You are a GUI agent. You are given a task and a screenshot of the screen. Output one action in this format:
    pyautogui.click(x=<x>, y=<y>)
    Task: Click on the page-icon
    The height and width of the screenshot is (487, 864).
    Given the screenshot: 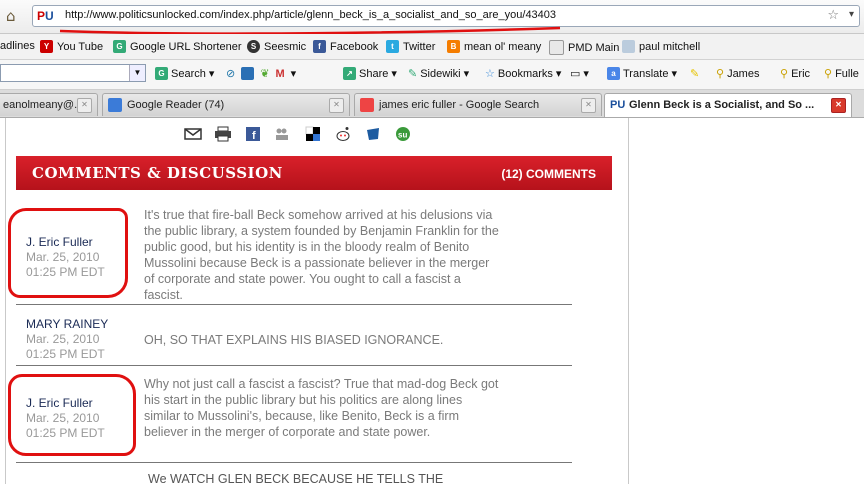 What is the action you would take?
    pyautogui.click(x=556, y=47)
    